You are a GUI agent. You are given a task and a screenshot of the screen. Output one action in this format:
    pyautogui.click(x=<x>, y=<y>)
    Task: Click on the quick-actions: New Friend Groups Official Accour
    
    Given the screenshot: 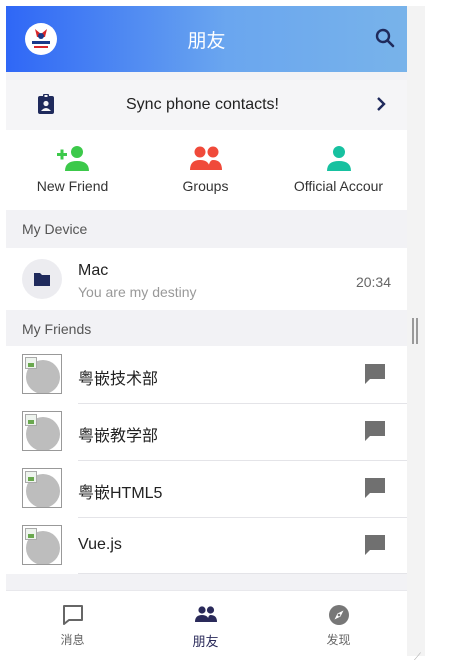 What is the action you would take?
    pyautogui.click(x=206, y=170)
    